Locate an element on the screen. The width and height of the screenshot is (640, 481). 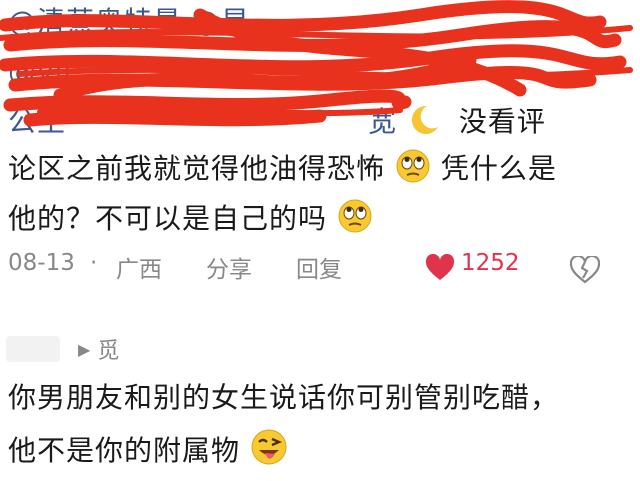
comment-date: 08-13 is located at coordinates (41, 263).